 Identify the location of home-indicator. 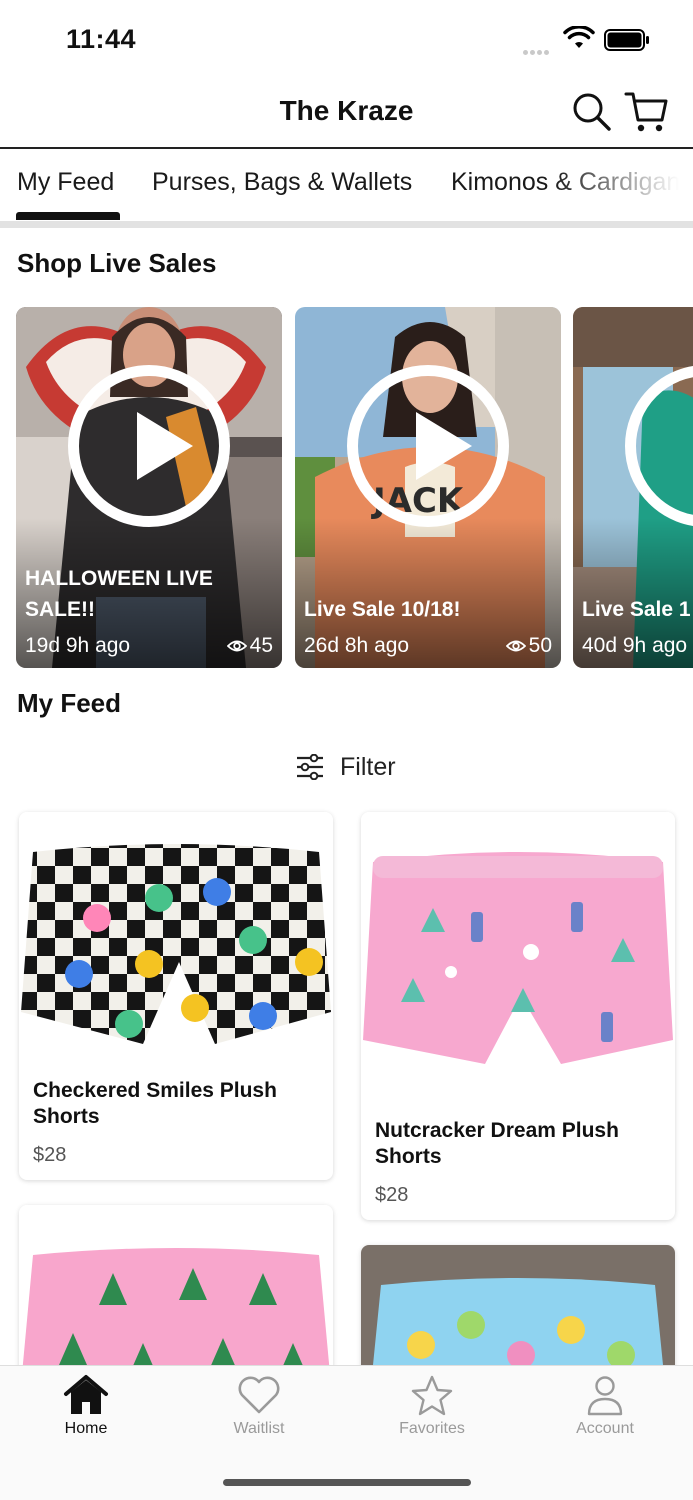
(347, 1482).